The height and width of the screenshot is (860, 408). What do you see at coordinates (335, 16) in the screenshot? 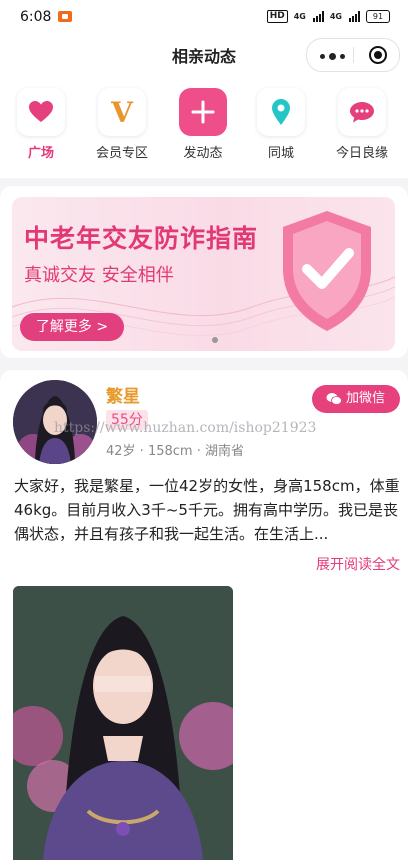
I see `network-label-2: 4G` at bounding box center [335, 16].